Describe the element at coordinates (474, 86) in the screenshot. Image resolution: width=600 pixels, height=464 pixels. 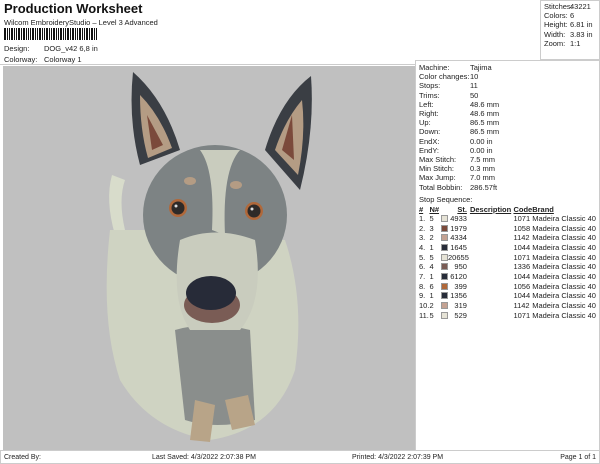
I see `info-value: 11` at that location.